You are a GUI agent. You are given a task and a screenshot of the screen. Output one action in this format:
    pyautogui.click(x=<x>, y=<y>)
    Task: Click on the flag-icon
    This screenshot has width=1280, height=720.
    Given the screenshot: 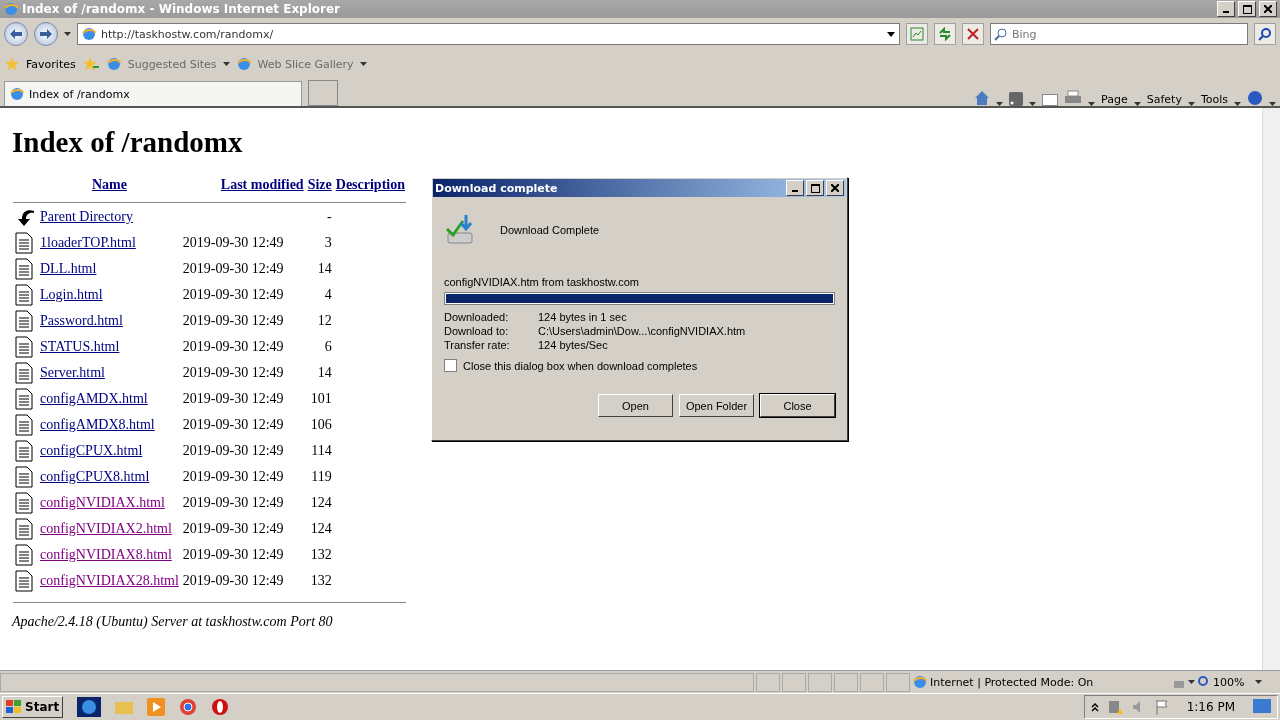 What is the action you would take?
    pyautogui.click(x=1161, y=707)
    